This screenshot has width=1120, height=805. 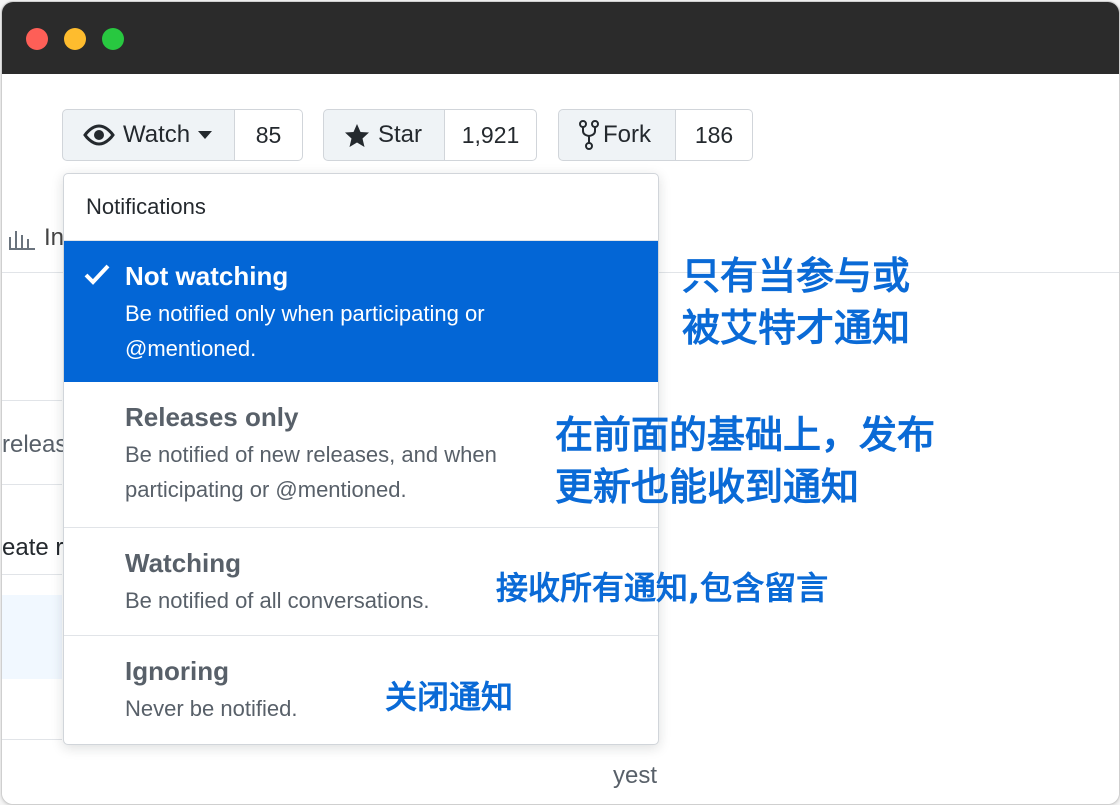 I want to click on dropdown-header: Notifications, so click(x=361, y=207).